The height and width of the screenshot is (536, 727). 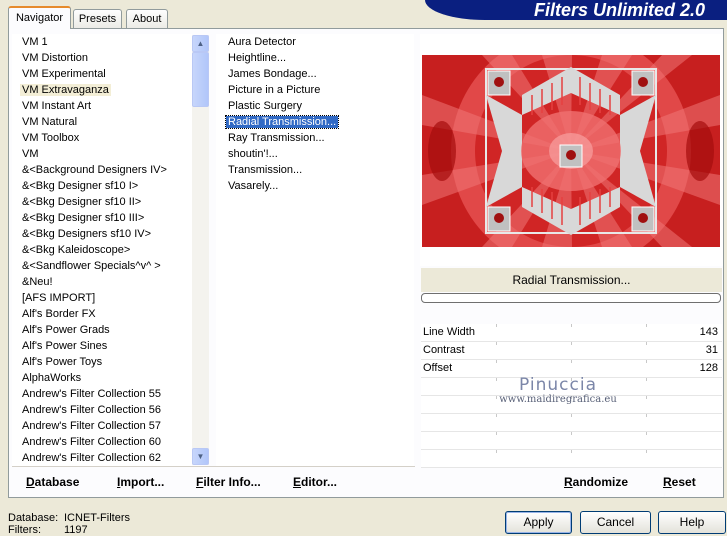 I want to click on category-item: VM, so click(x=102, y=154).